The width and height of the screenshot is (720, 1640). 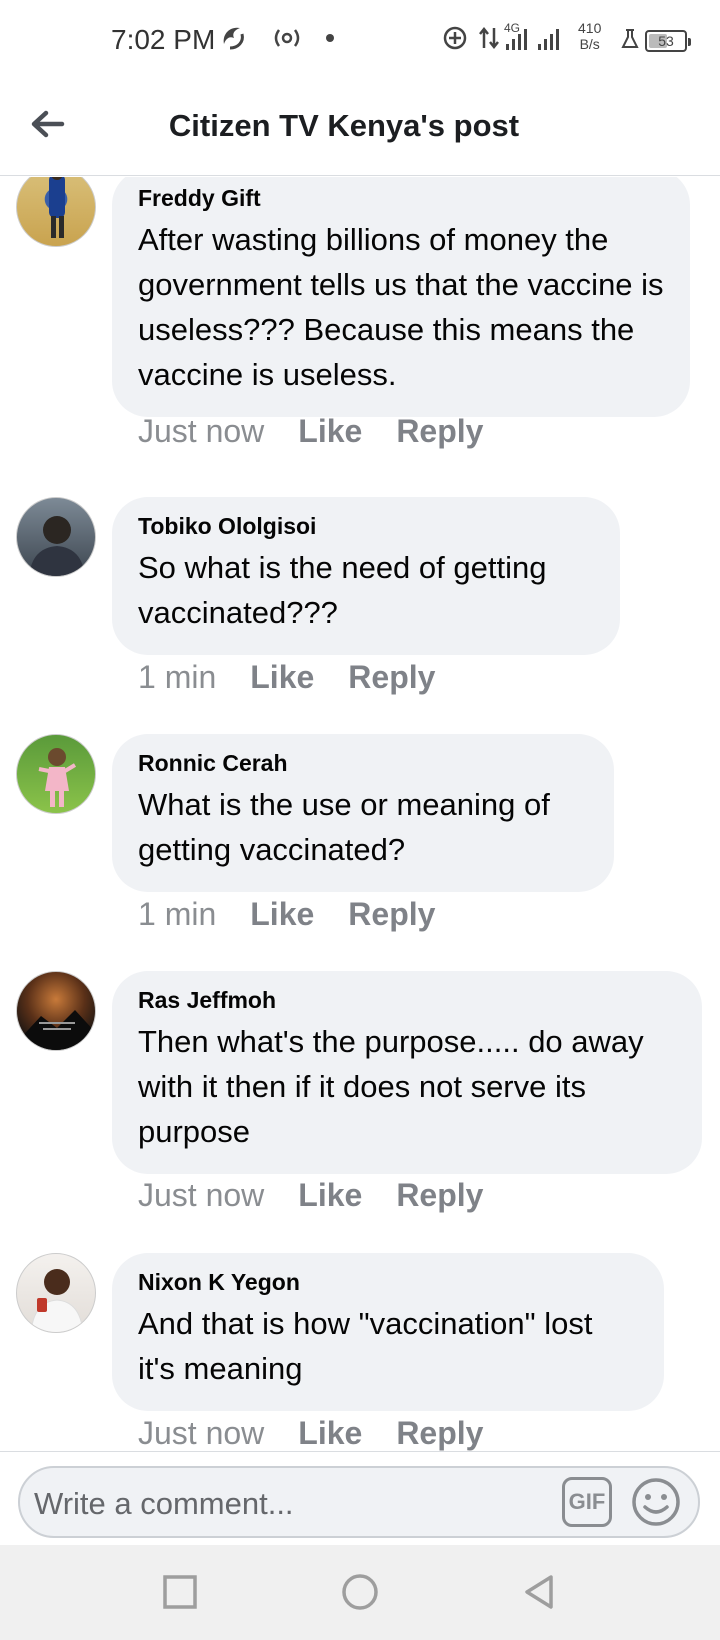 I want to click on hotspot-icon, so click(x=287, y=40).